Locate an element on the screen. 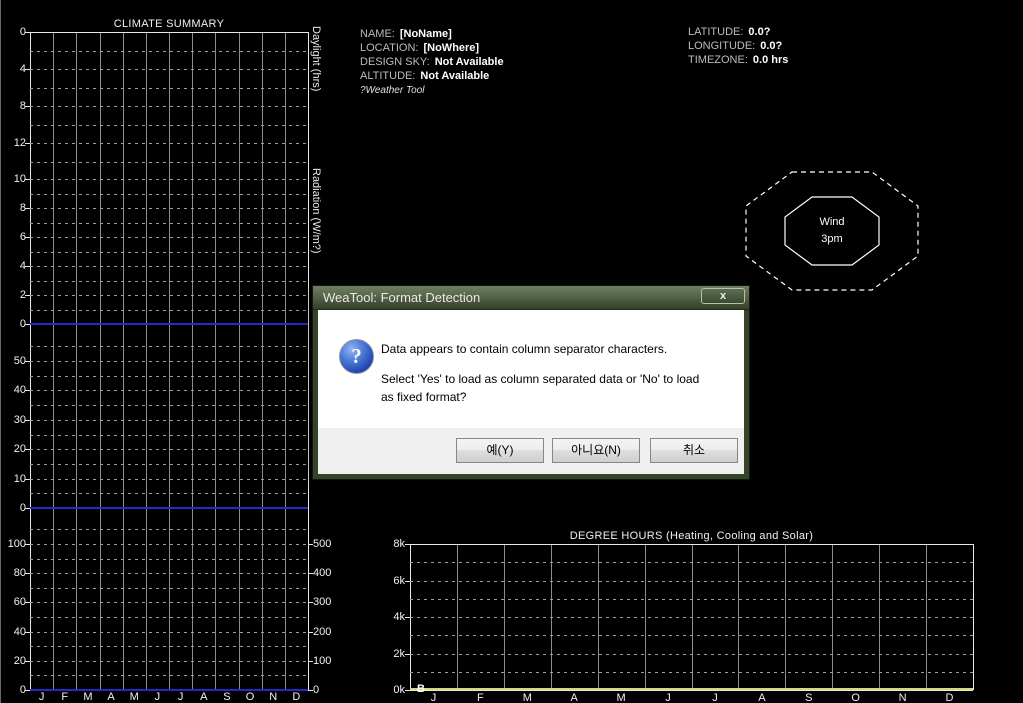 The height and width of the screenshot is (703, 1023). dialog-title: WeaTool: Format Detection is located at coordinates (402, 297).